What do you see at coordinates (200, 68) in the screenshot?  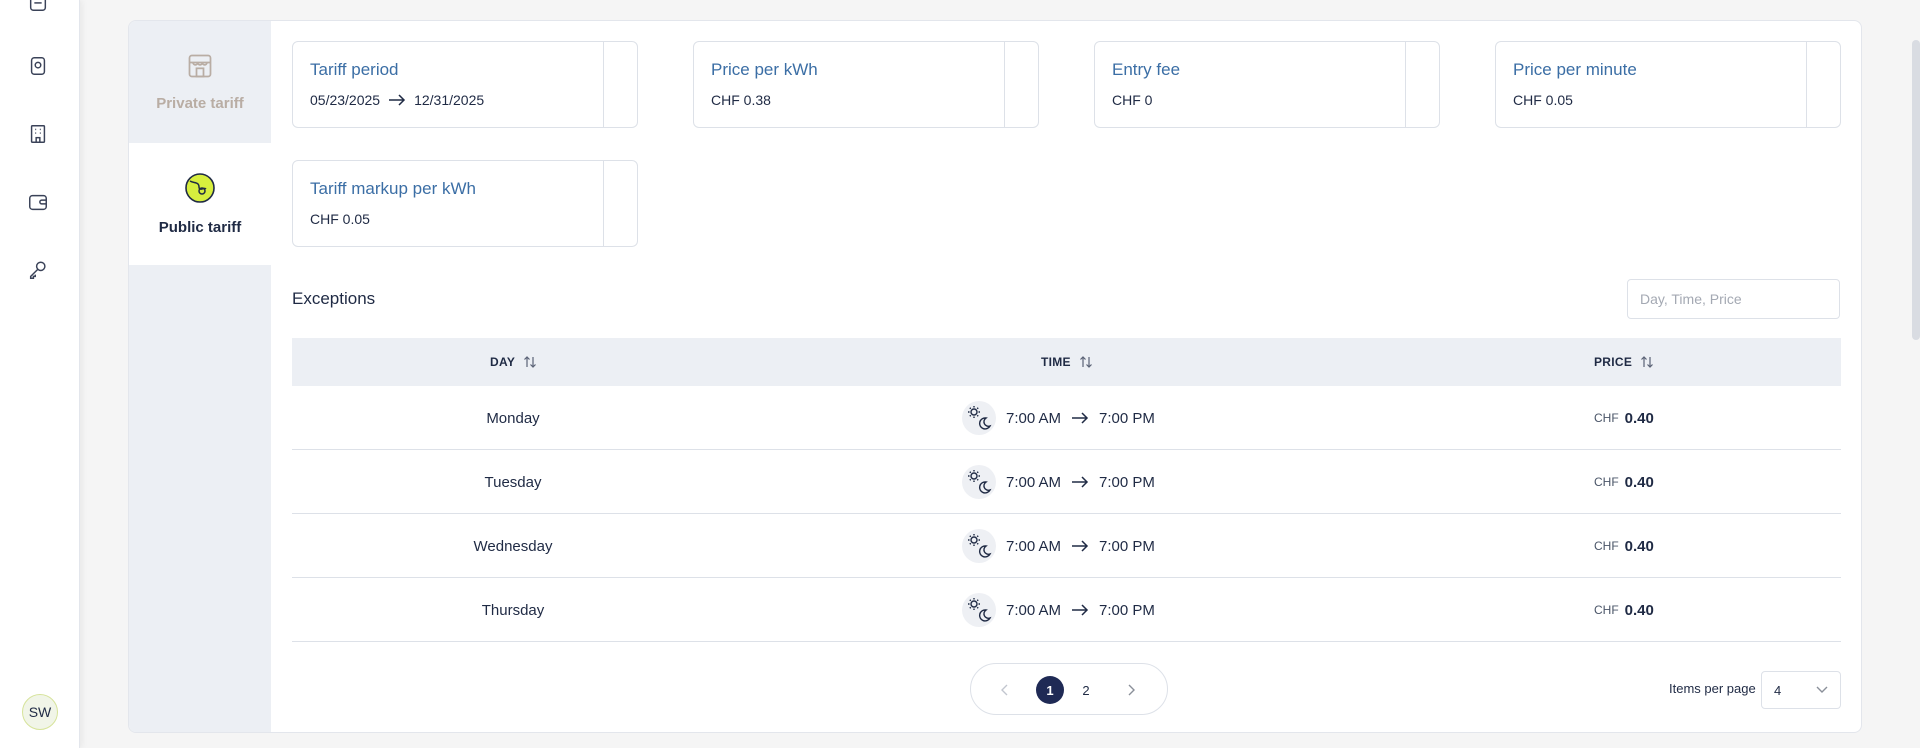 I see `storefront-icon` at bounding box center [200, 68].